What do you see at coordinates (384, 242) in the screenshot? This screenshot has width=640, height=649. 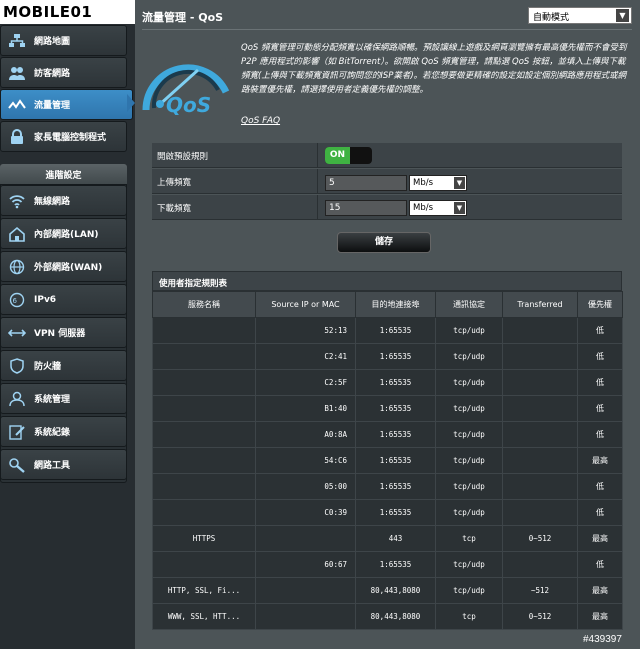 I see `apply-button: 儲存` at bounding box center [384, 242].